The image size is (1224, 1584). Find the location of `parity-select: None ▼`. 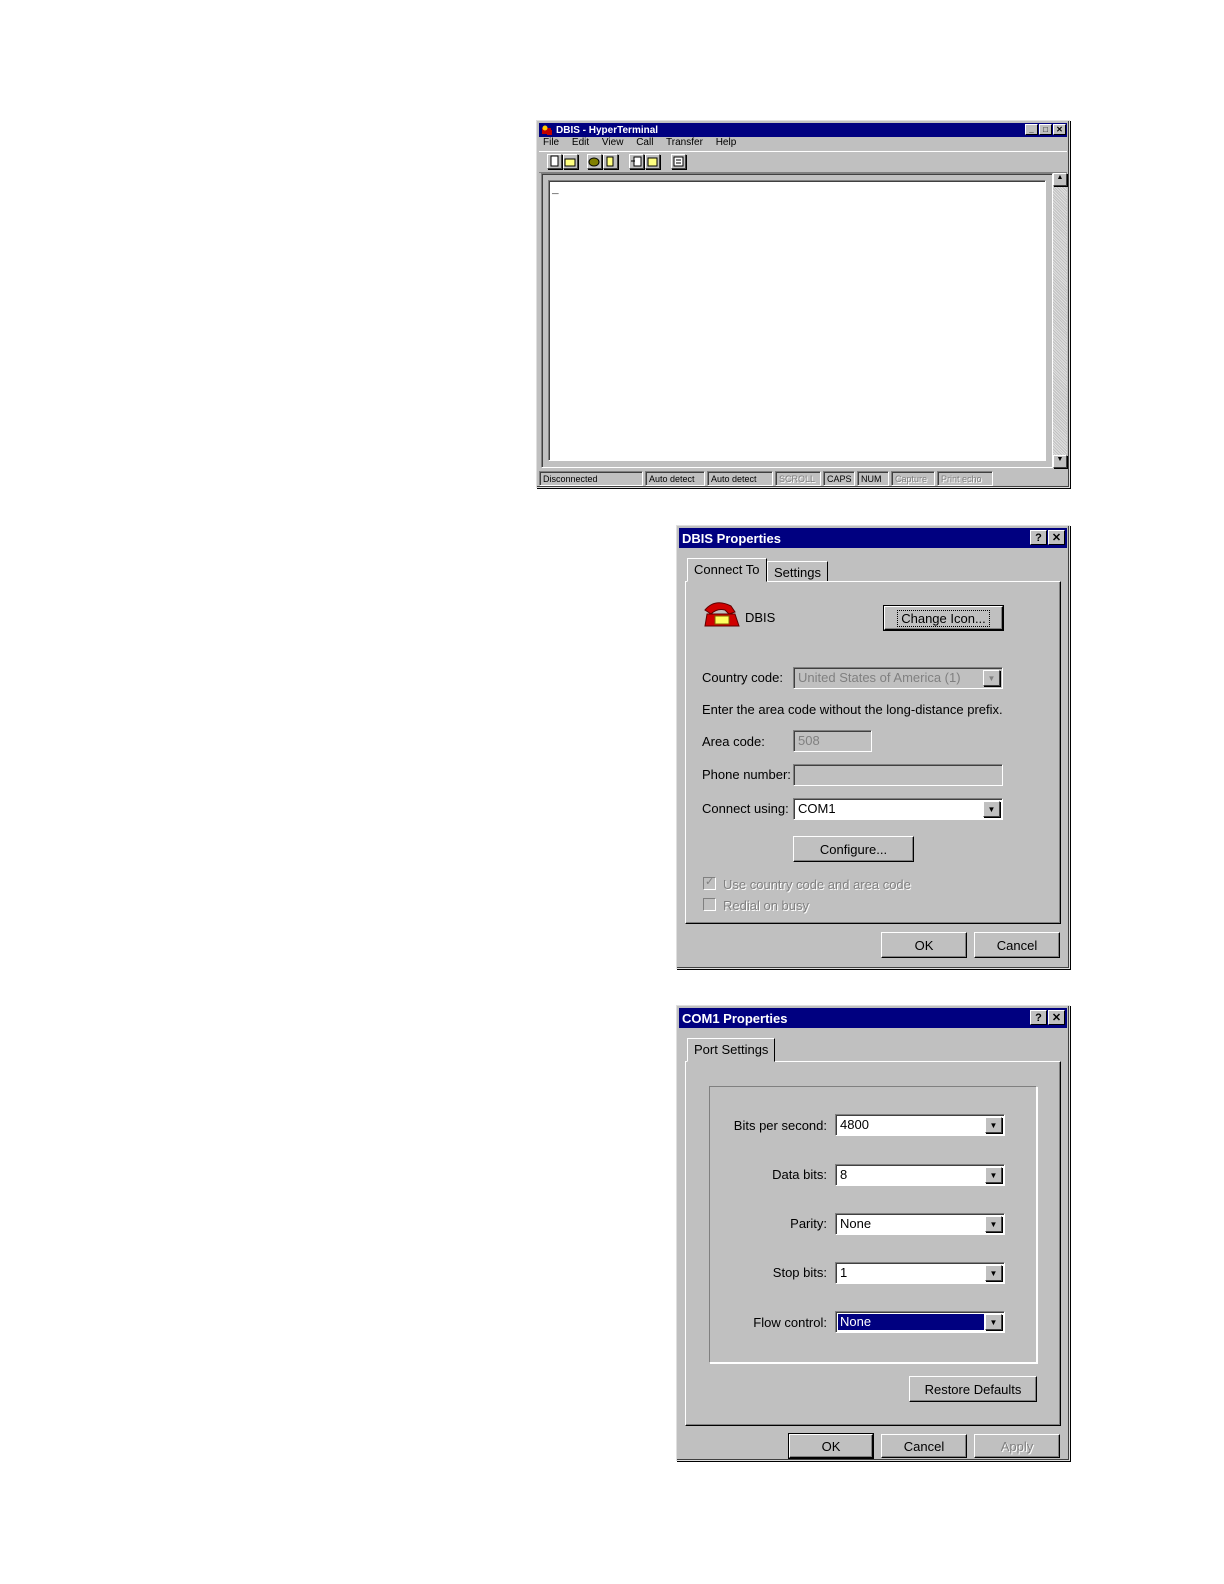

parity-select: None ▼ is located at coordinates (920, 1224).